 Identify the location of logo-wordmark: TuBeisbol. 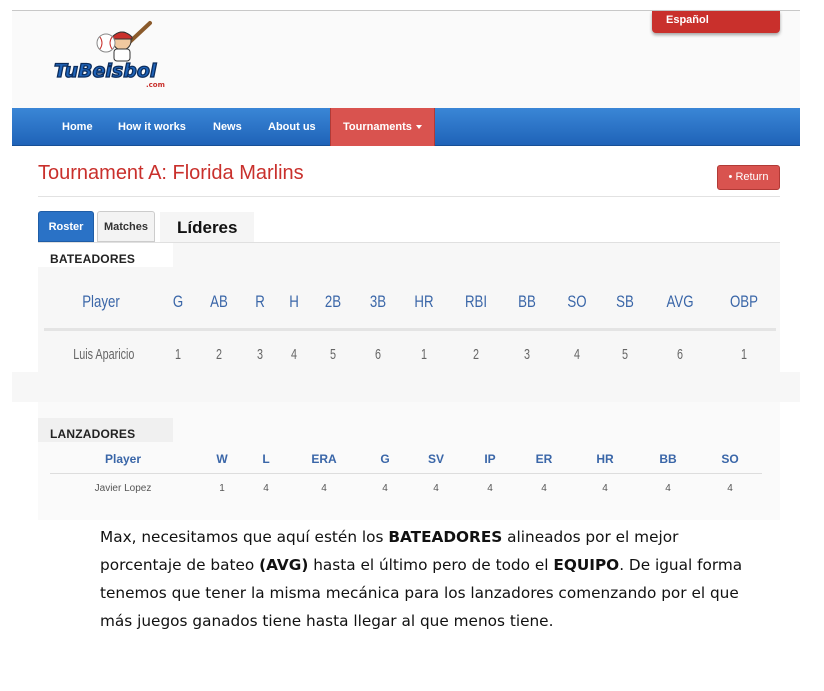
(105, 71).